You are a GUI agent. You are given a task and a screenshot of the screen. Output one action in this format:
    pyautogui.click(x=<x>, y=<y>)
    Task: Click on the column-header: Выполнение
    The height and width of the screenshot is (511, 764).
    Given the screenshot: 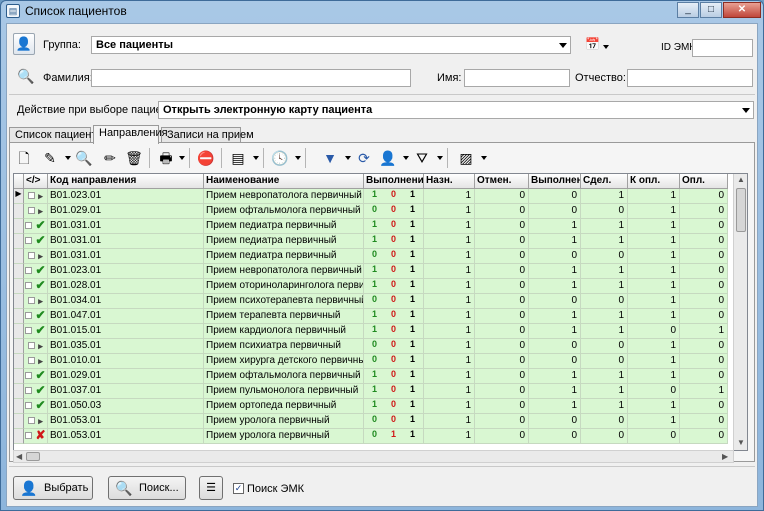 What is the action you would take?
    pyautogui.click(x=394, y=181)
    